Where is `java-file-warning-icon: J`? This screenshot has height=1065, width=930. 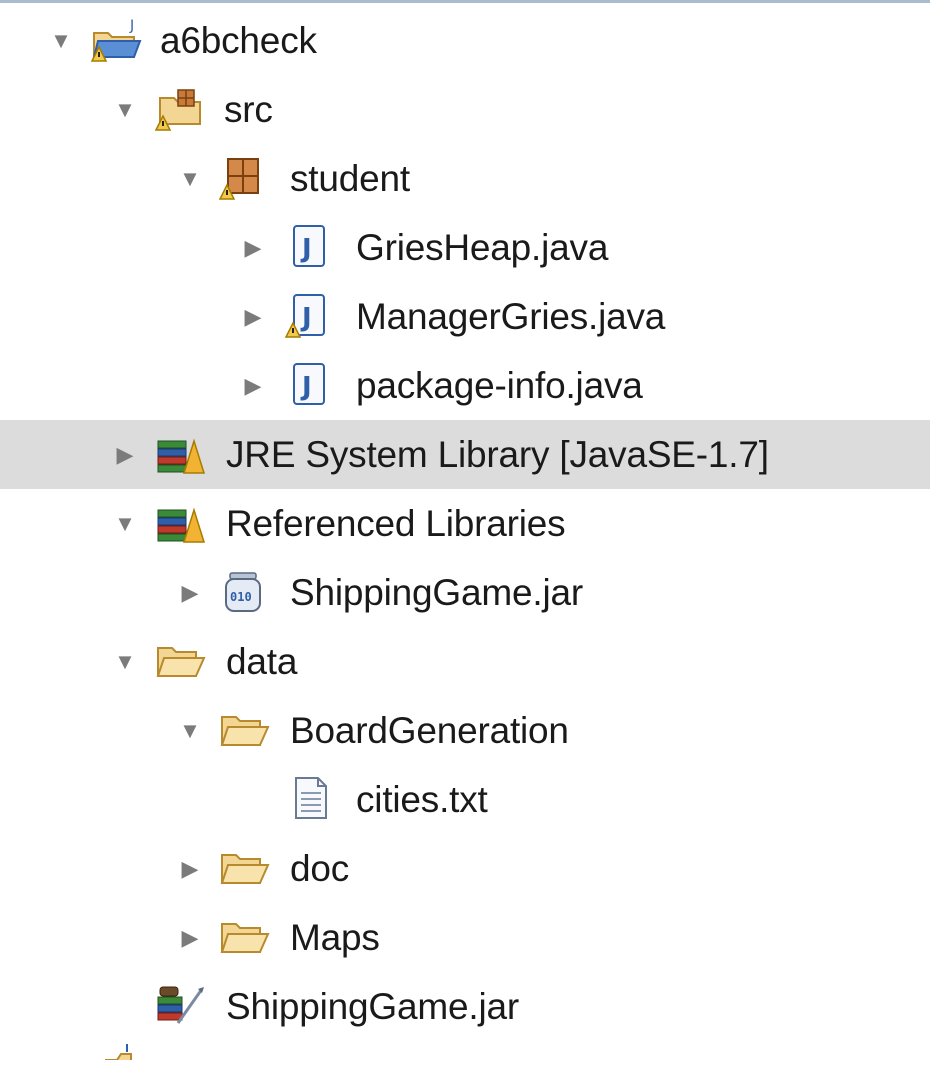 java-file-warning-icon: J is located at coordinates (310, 316).